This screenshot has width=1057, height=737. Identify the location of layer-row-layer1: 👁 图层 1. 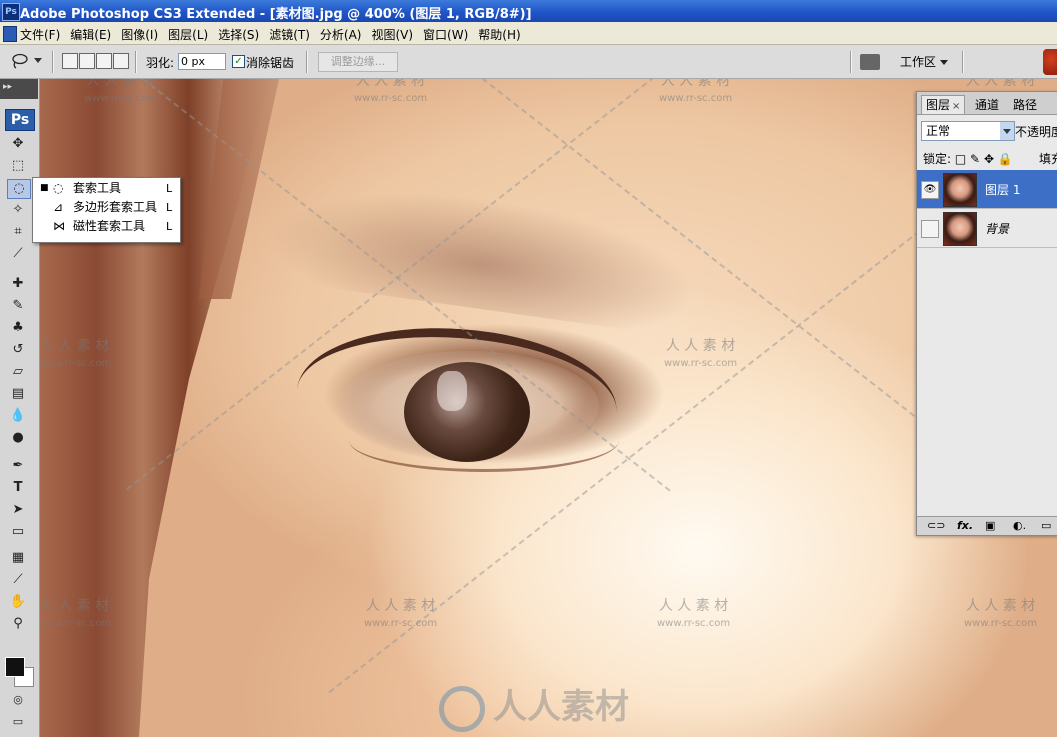
(987, 189).